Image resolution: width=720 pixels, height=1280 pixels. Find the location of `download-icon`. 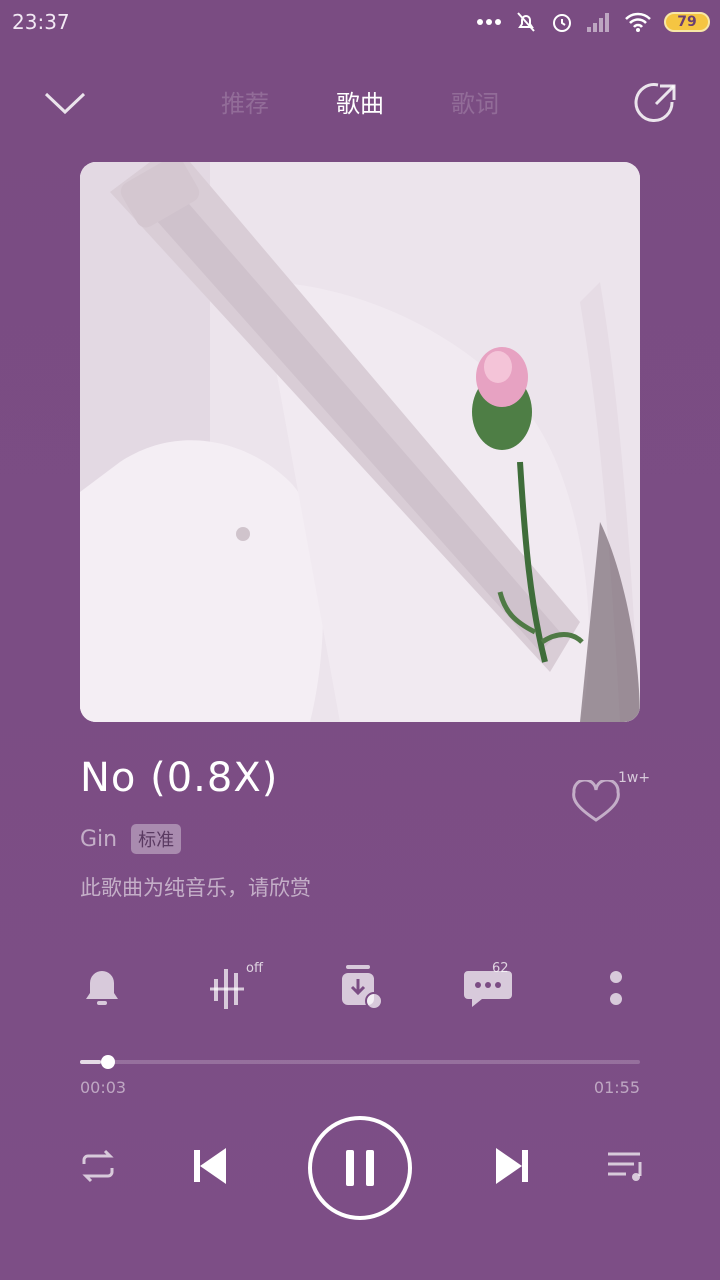

download-icon is located at coordinates (362, 987).